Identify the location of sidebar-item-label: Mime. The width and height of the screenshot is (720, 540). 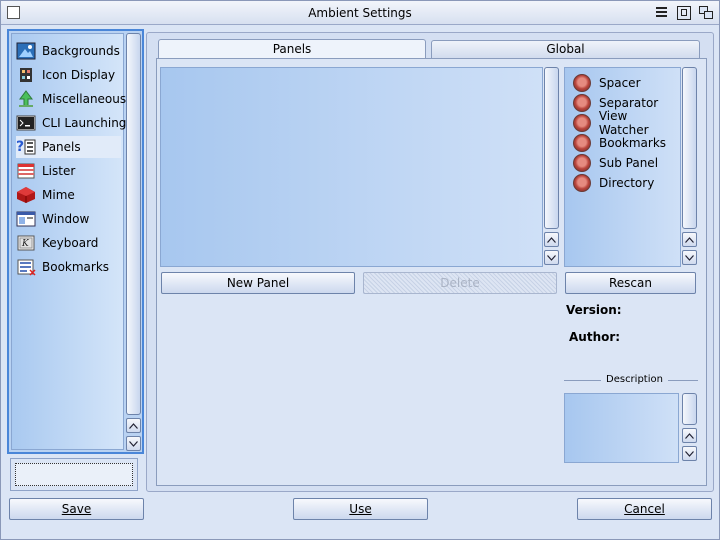
(58, 195).